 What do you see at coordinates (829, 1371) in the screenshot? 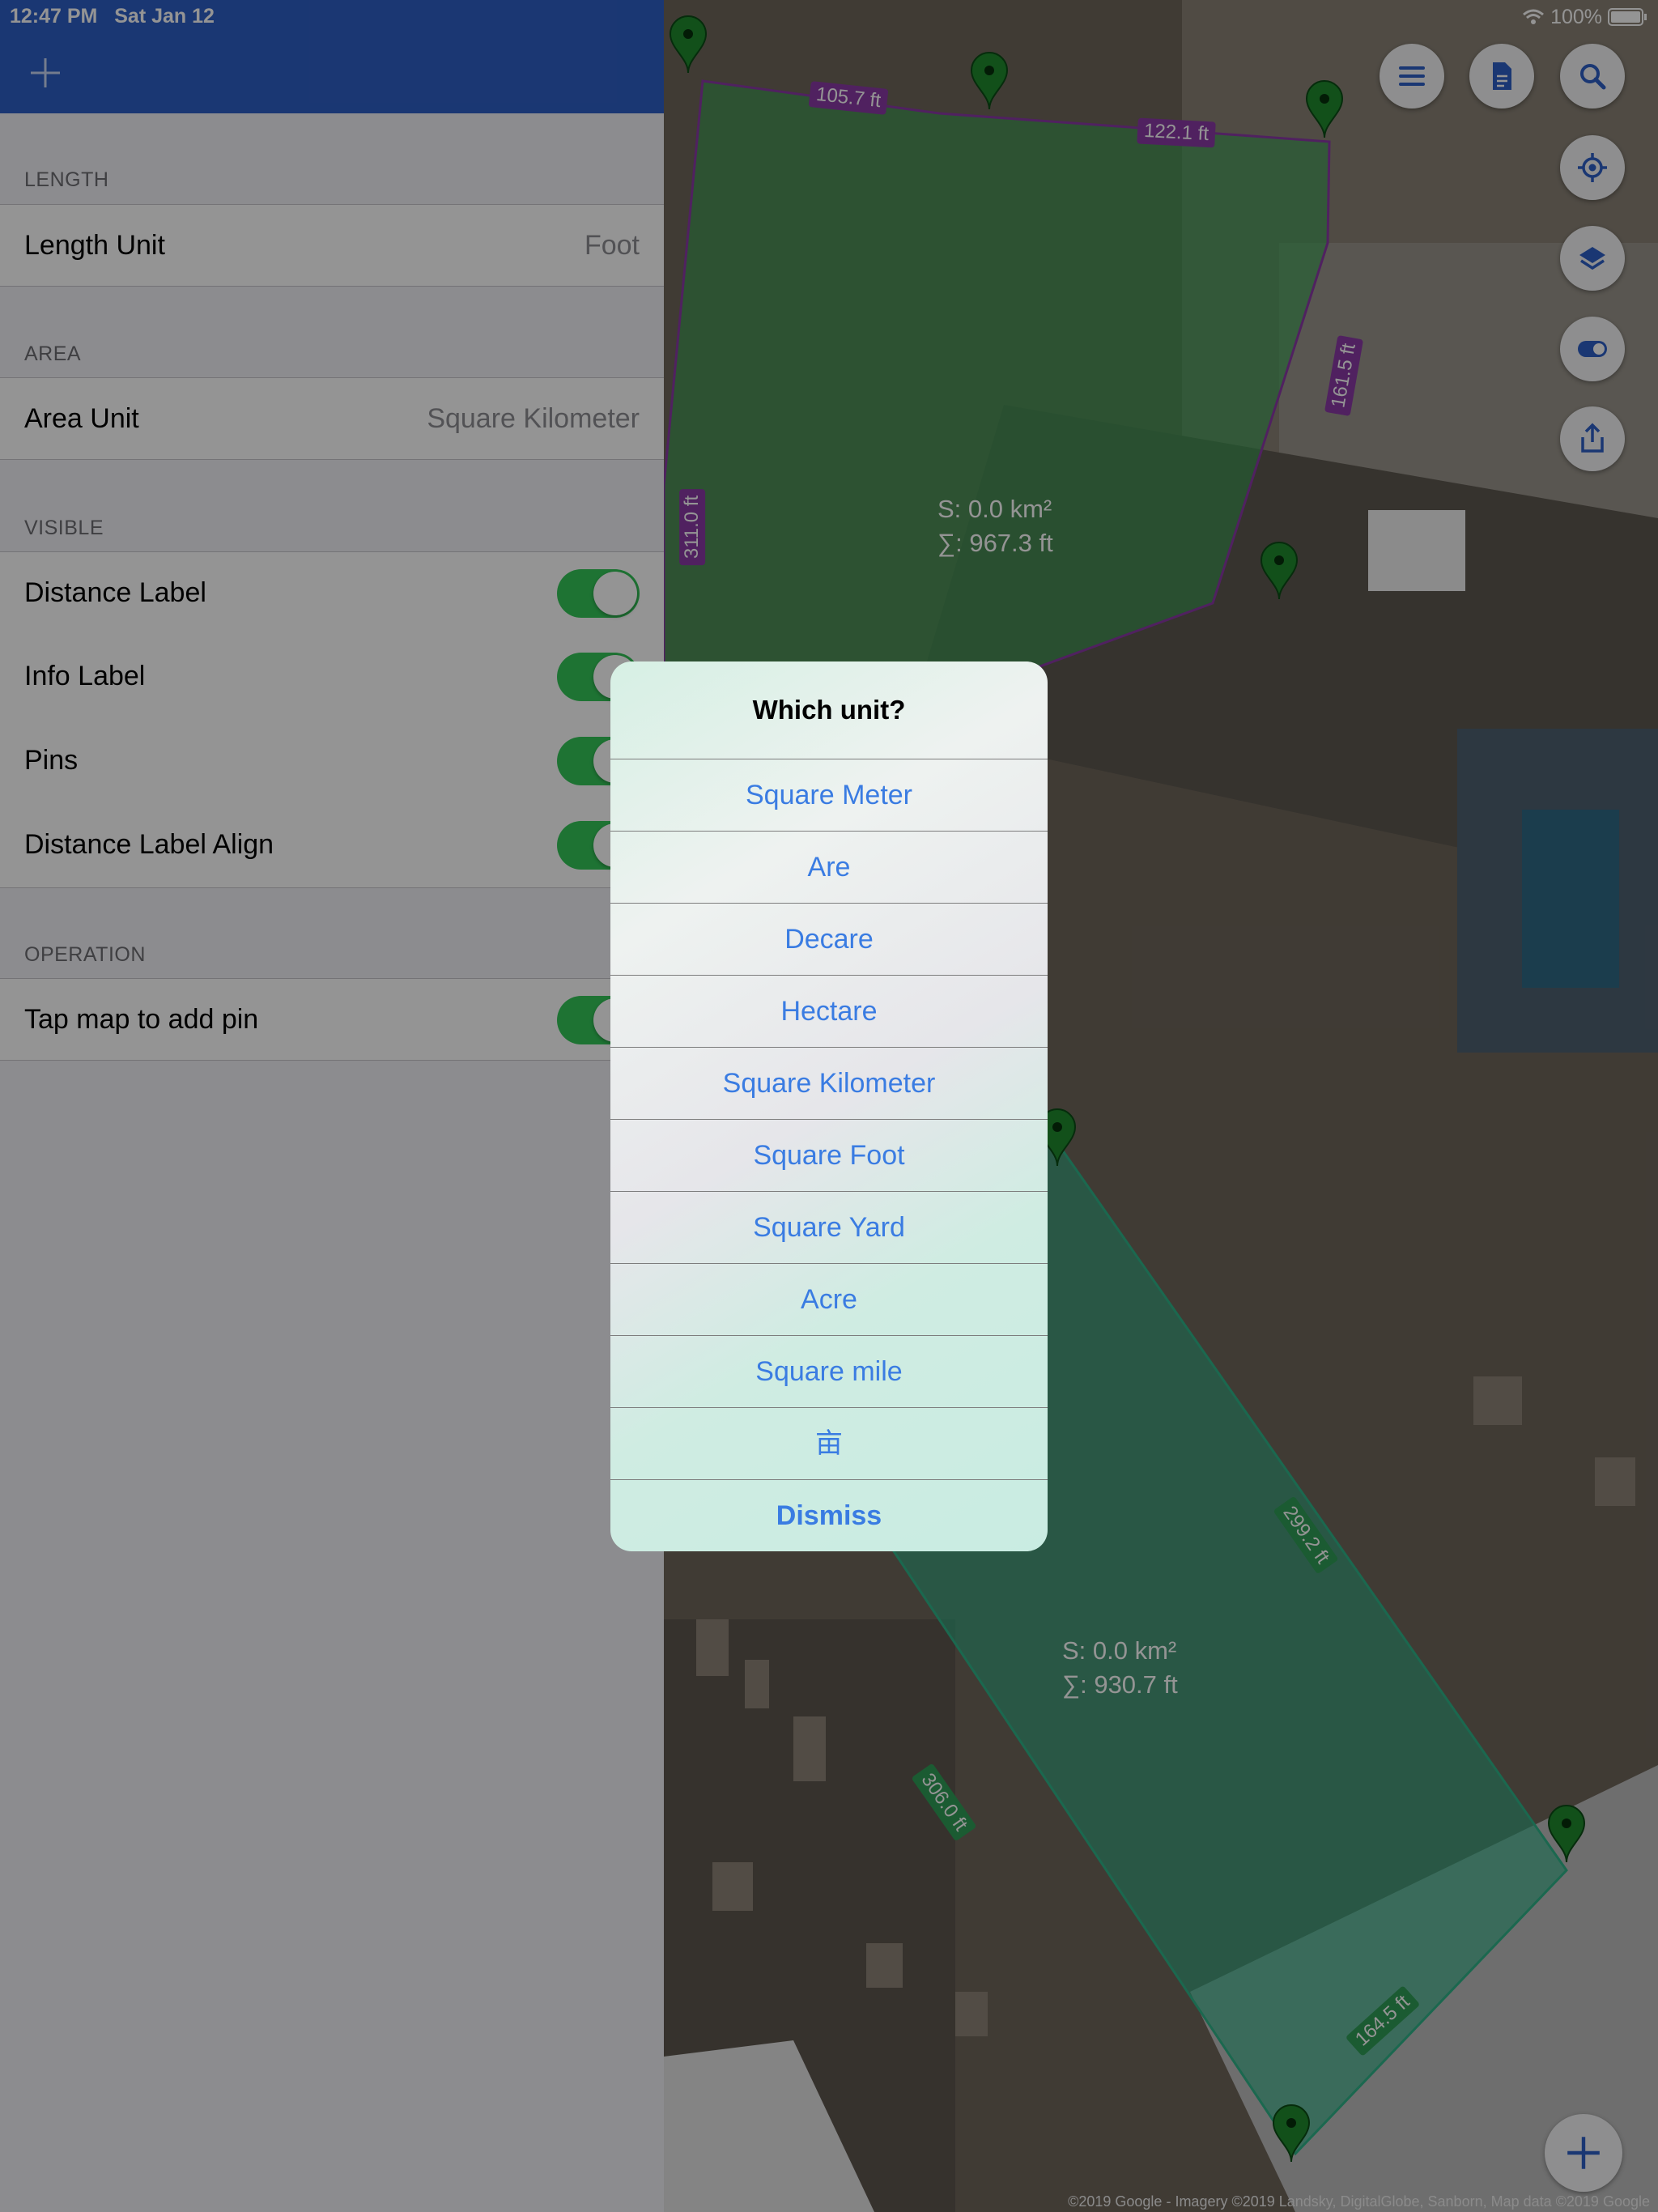
I see `option-square-mile: Square mile` at bounding box center [829, 1371].